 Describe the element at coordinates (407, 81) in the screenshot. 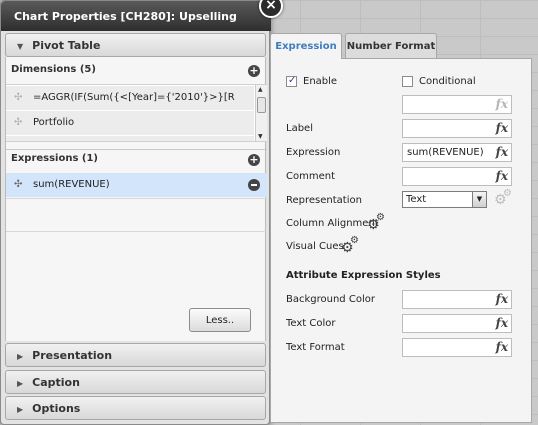

I see `conditional-checkbox` at that location.